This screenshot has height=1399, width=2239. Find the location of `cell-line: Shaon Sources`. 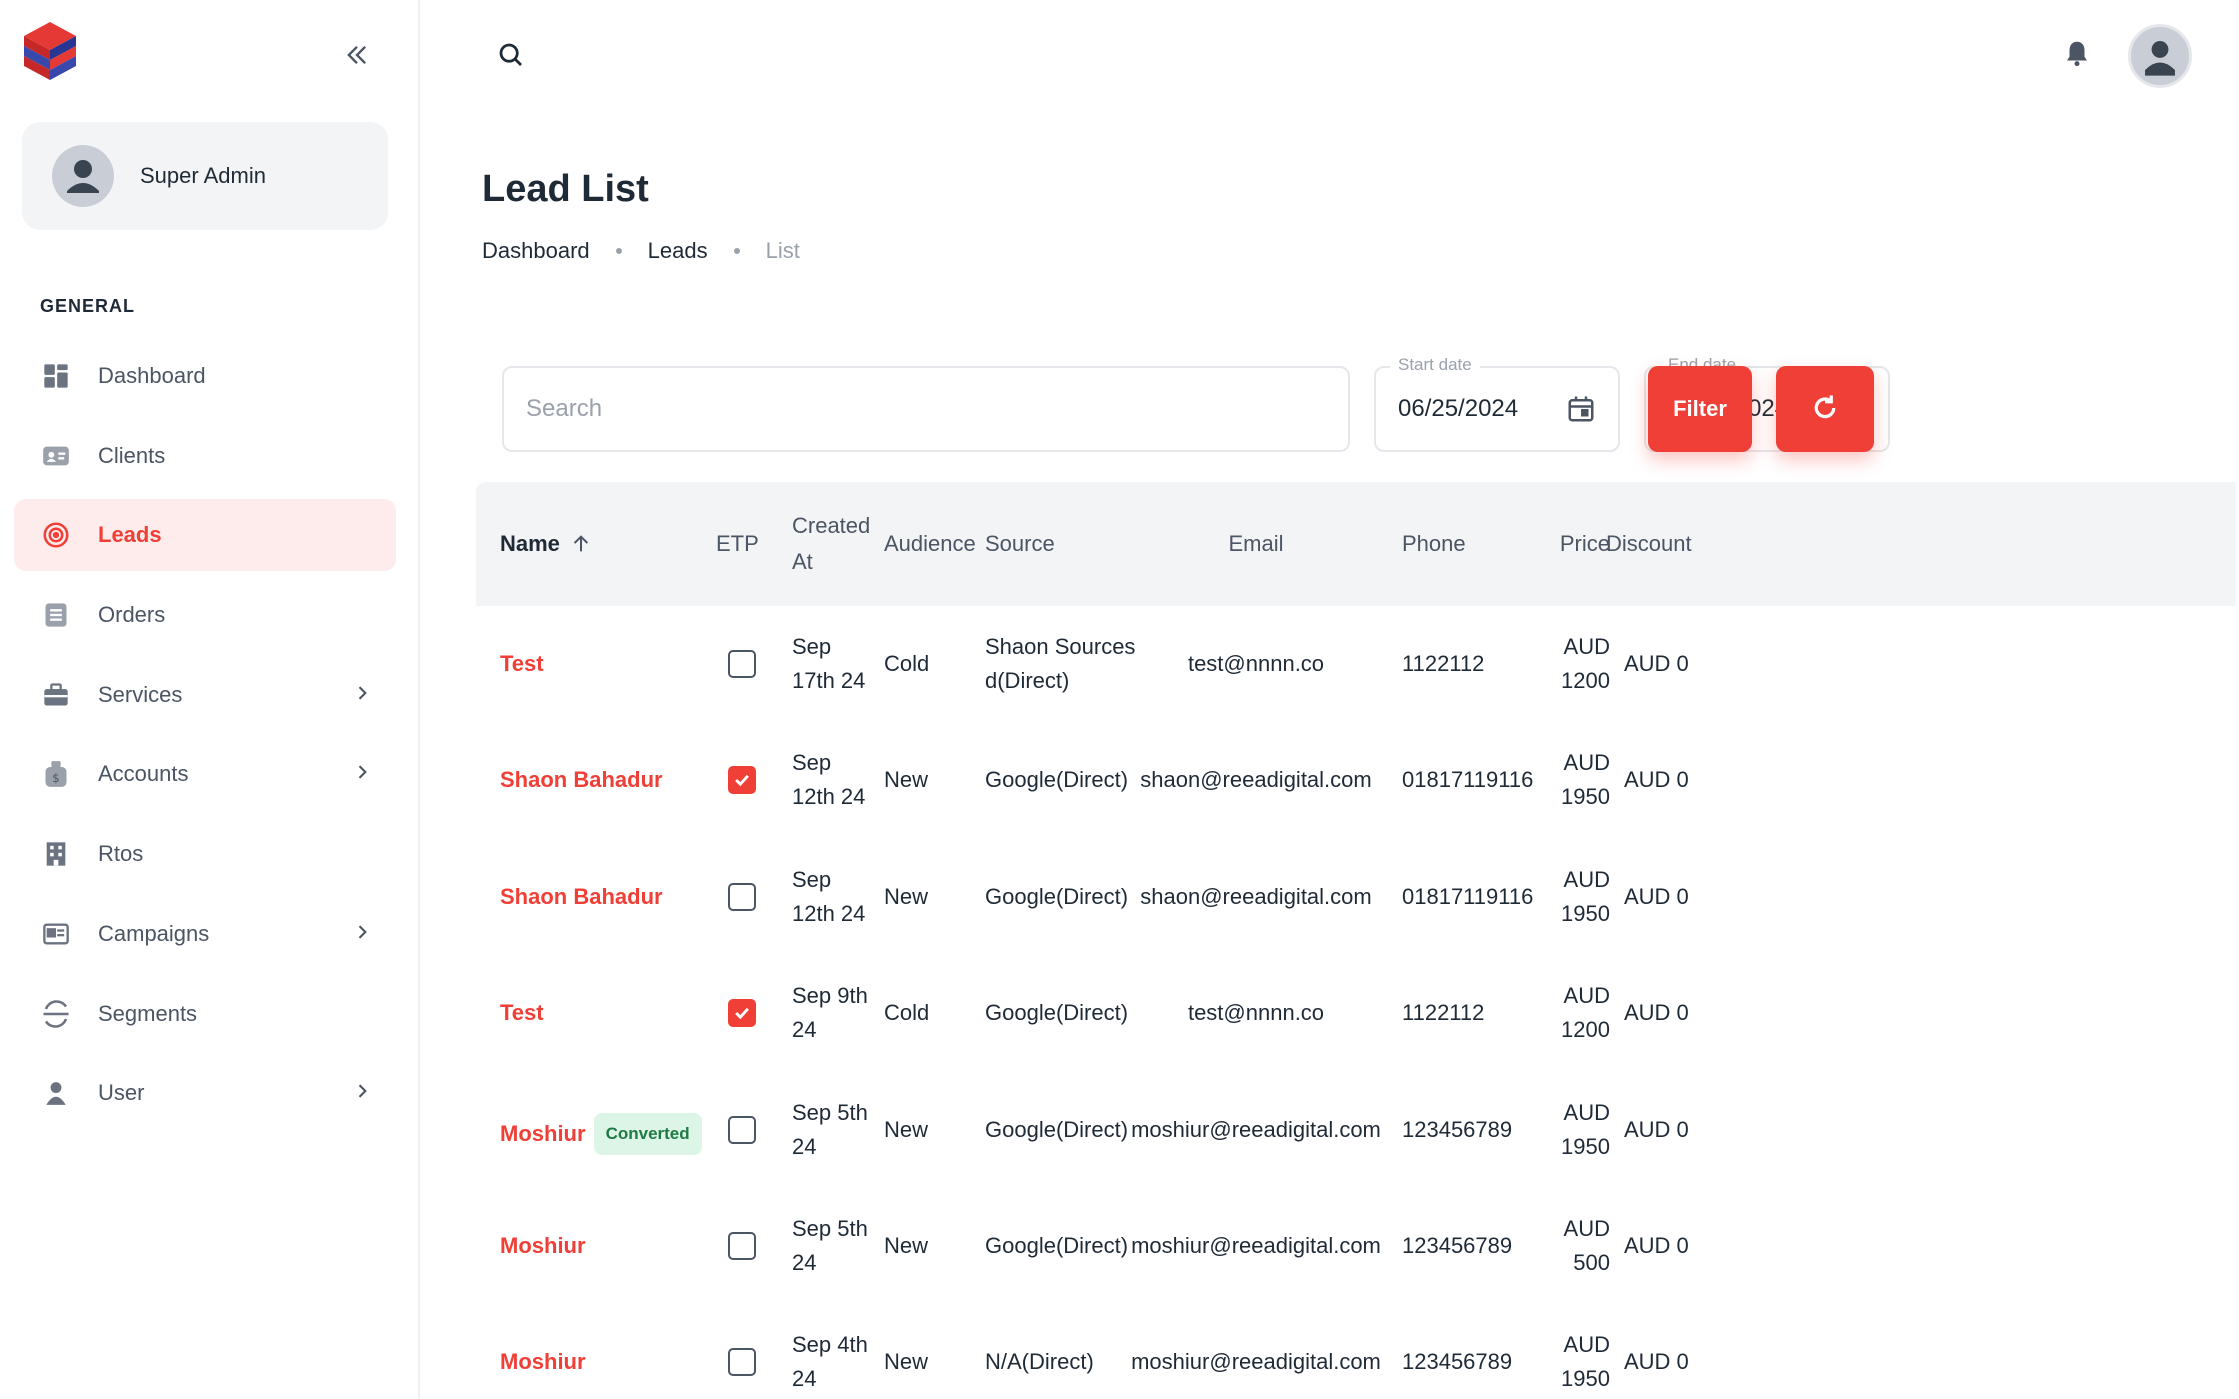

cell-line: Shaon Sources is located at coordinates (1060, 646).